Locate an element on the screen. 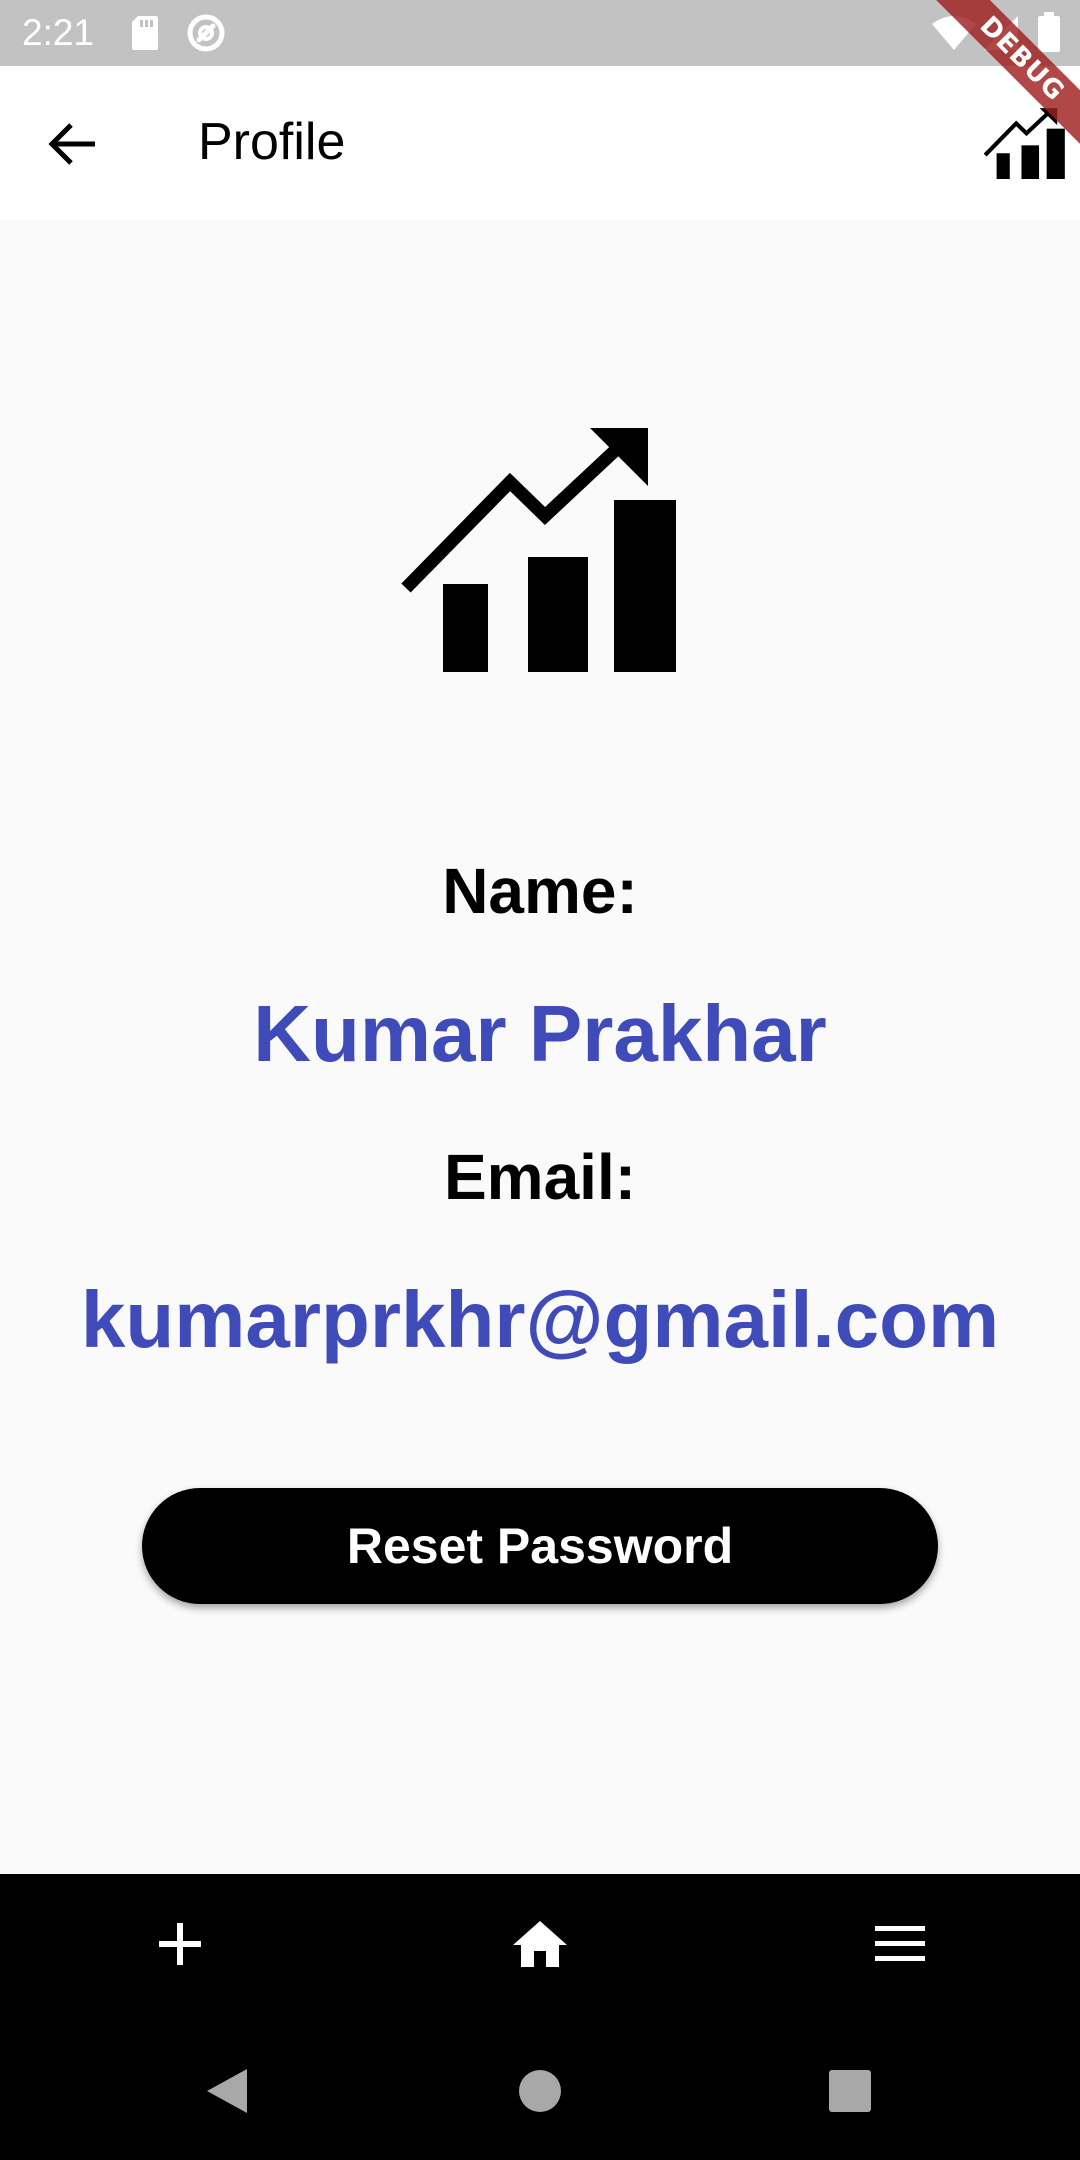 Image resolution: width=1080 pixels, height=2160 pixels. system-navigation-bar is located at coordinates (540, 2091).